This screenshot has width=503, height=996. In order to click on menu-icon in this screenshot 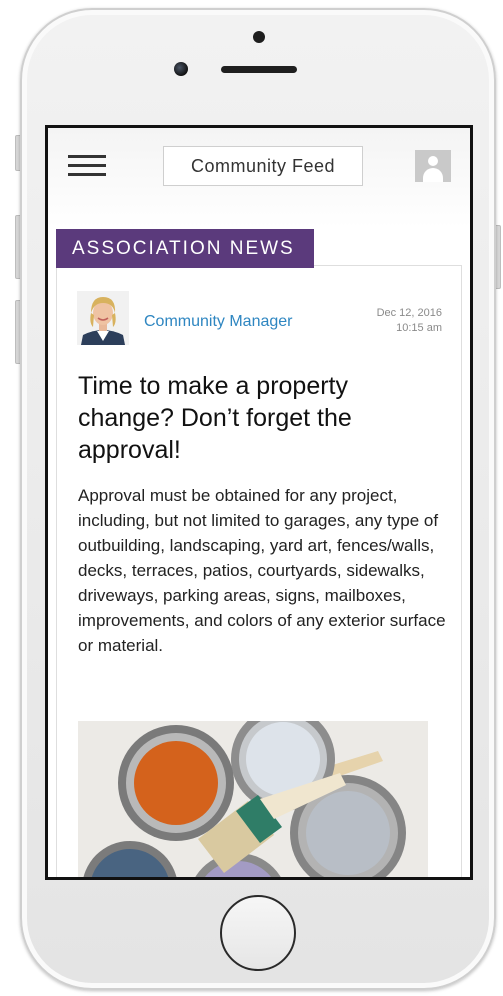, I will do `click(88, 166)`.